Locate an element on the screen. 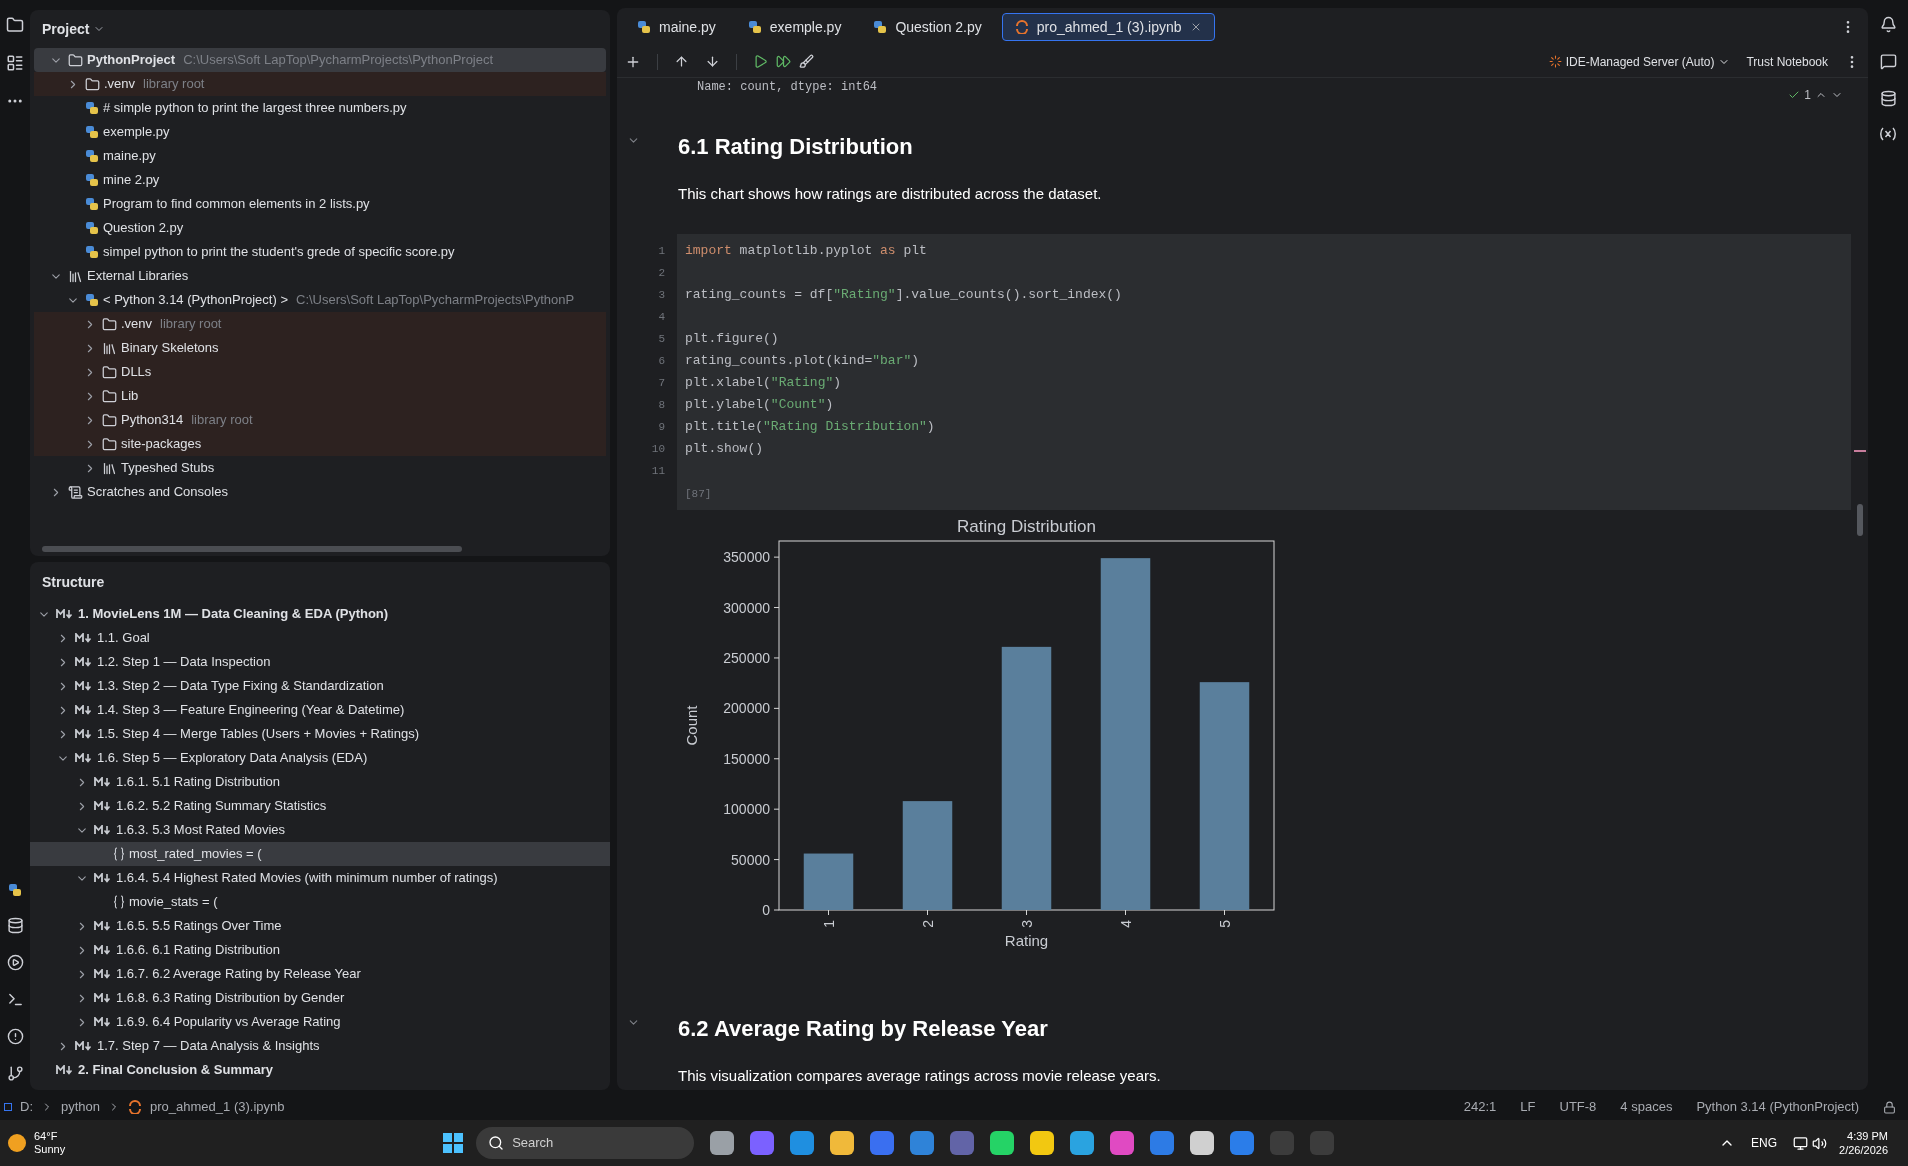 This screenshot has height=1166, width=1908. language-indicator: ENG is located at coordinates (1764, 1143).